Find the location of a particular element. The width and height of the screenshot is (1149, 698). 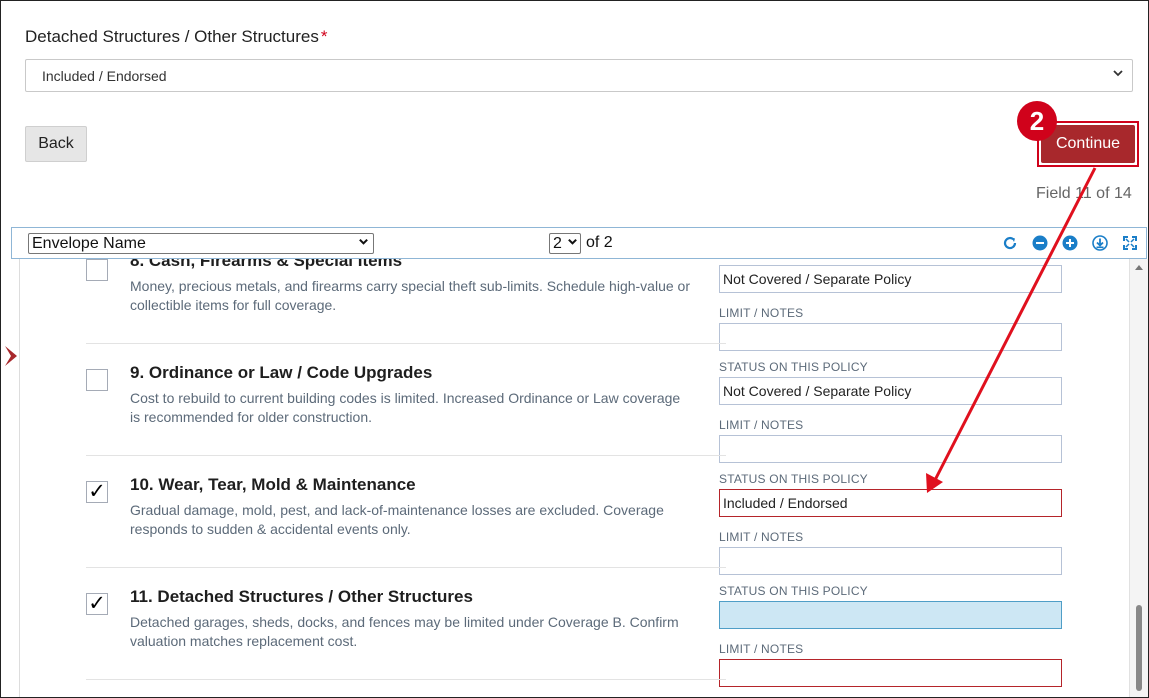

item-11-checkbox: ✓ is located at coordinates (97, 604).